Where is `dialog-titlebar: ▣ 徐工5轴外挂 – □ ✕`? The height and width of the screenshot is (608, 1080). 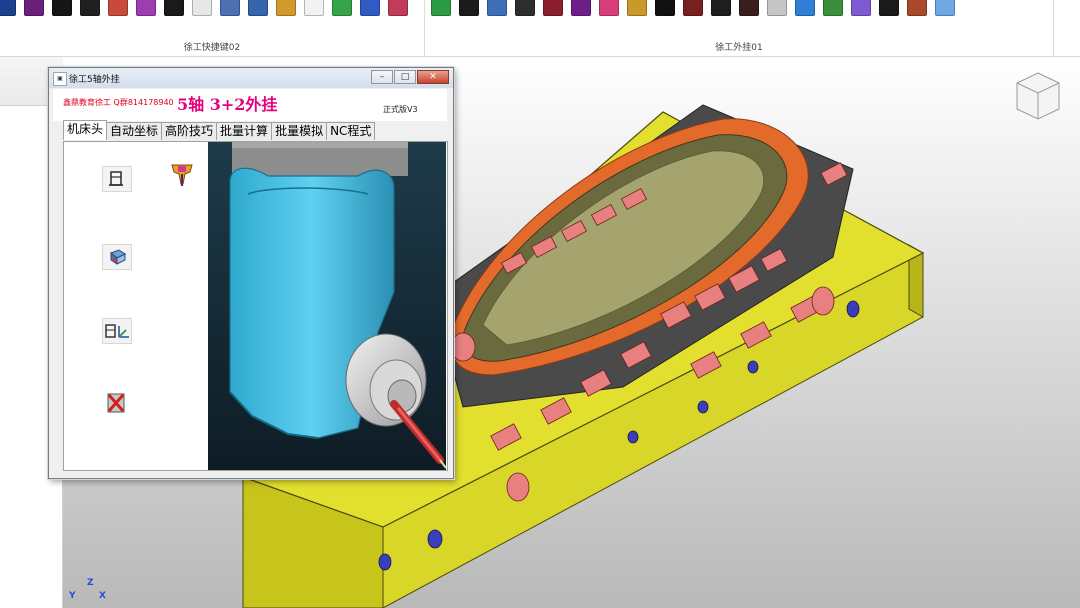 dialog-titlebar: ▣ 徐工5轴外挂 – □ ✕ is located at coordinates (251, 78).